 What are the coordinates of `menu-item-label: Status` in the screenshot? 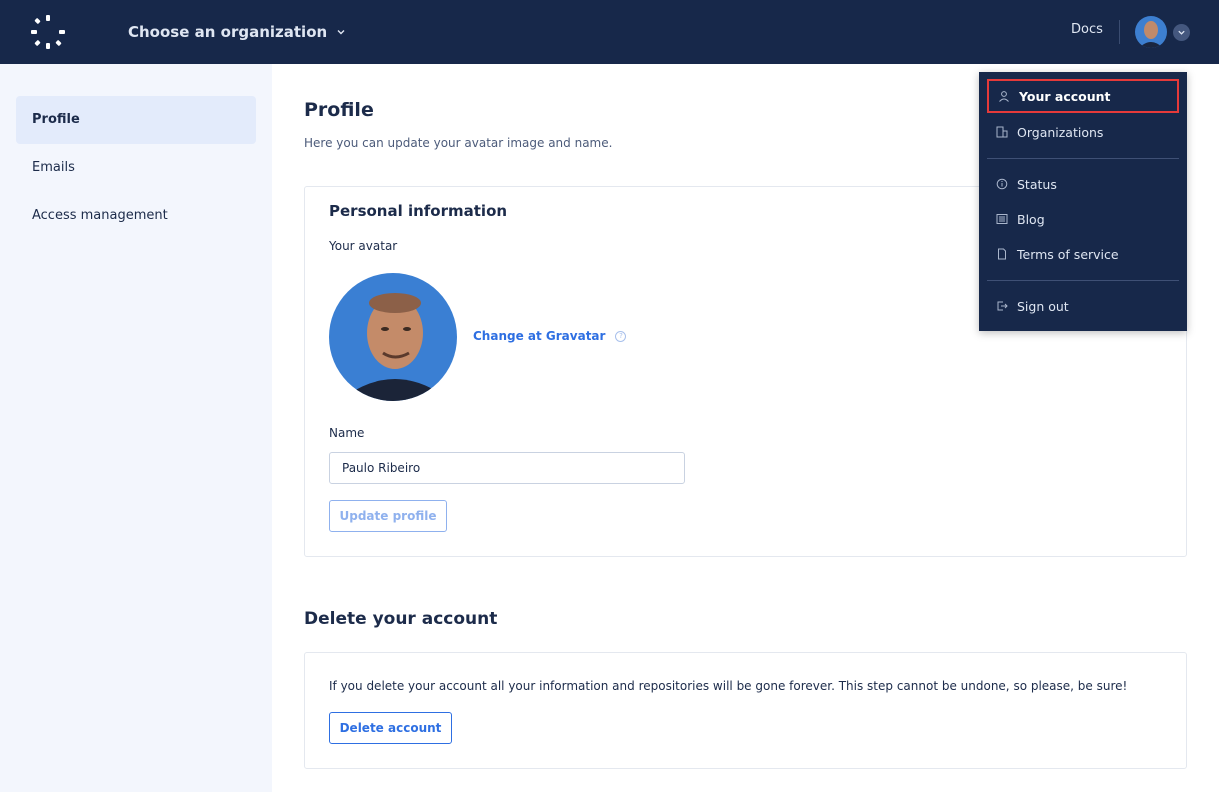 It's located at (1037, 184).